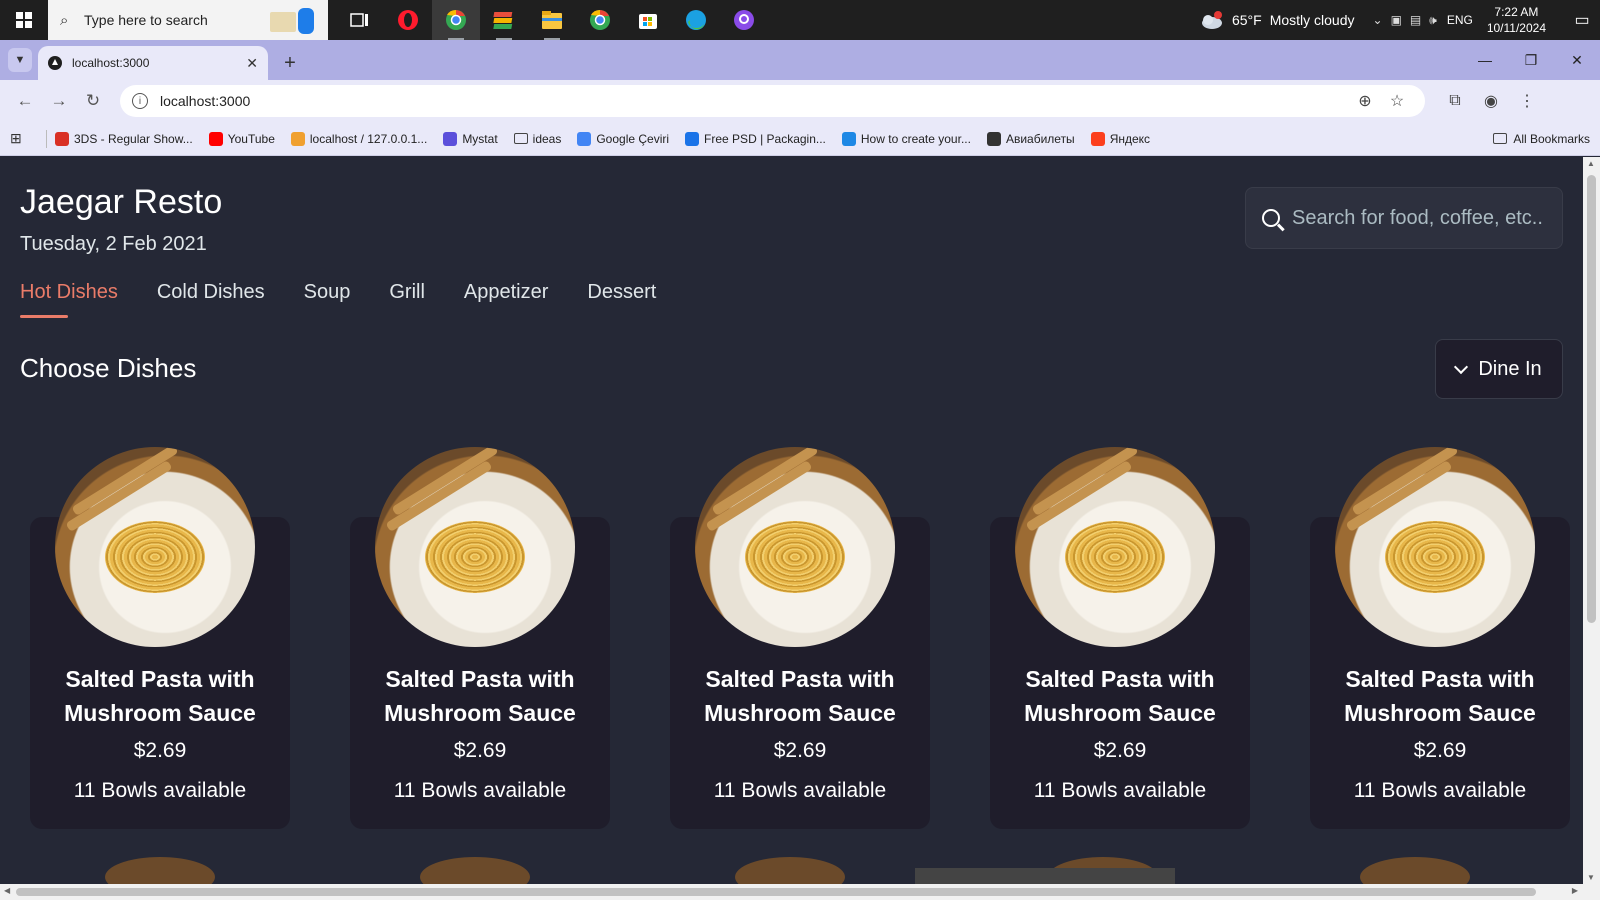 The height and width of the screenshot is (900, 1600). What do you see at coordinates (24, 20) in the screenshot?
I see `start-button` at bounding box center [24, 20].